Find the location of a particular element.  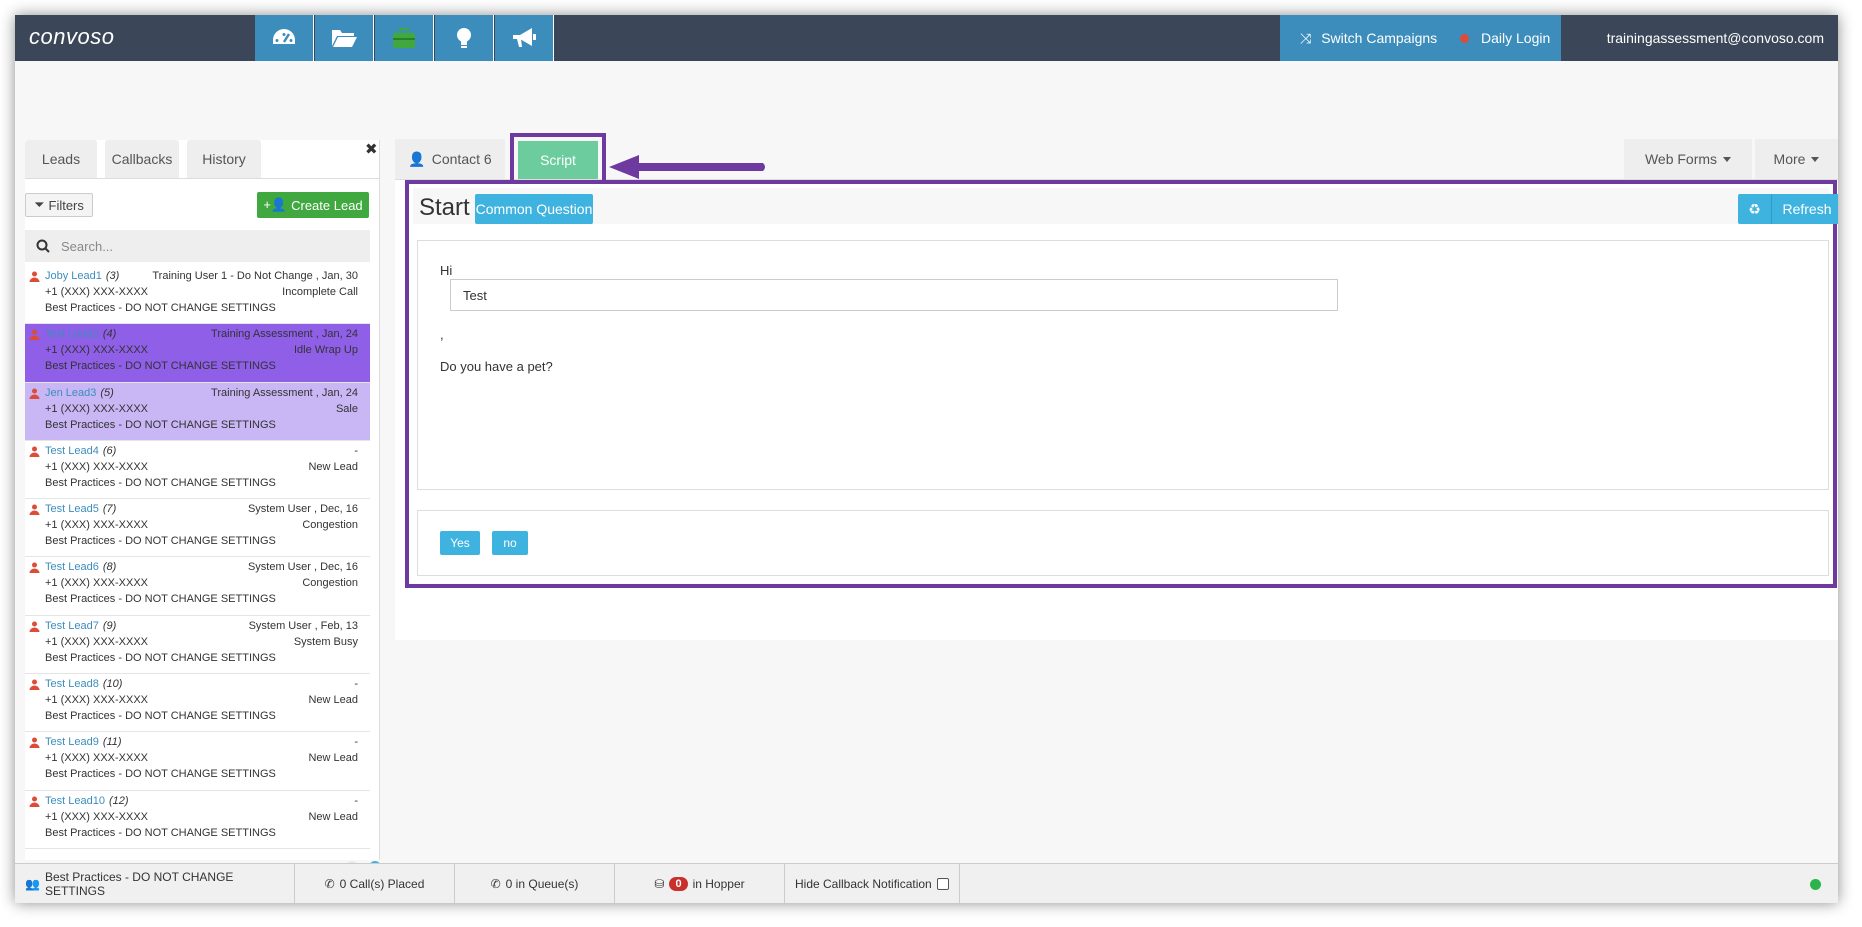

tab-callbacks: Callbacks is located at coordinates (142, 159).